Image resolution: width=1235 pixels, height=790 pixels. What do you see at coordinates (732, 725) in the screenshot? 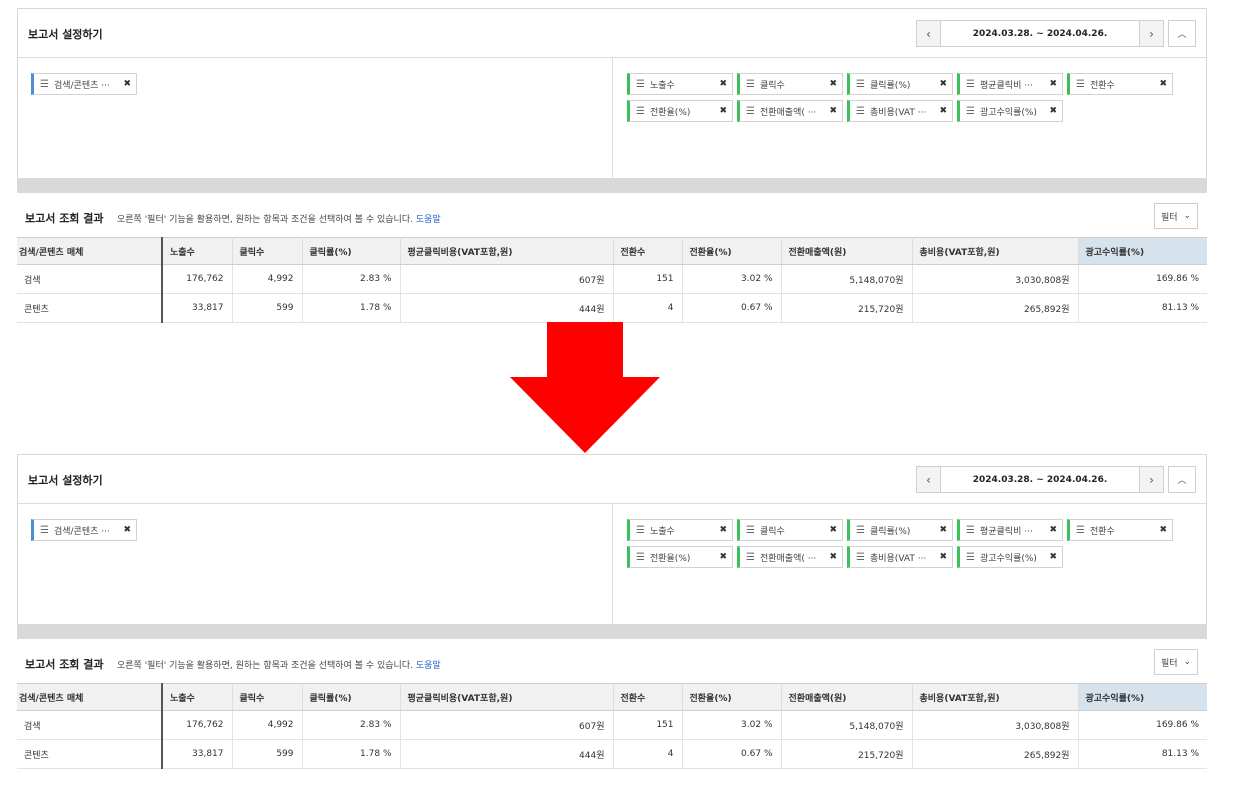
I see `table-cell: 3.02 %` at bounding box center [732, 725].